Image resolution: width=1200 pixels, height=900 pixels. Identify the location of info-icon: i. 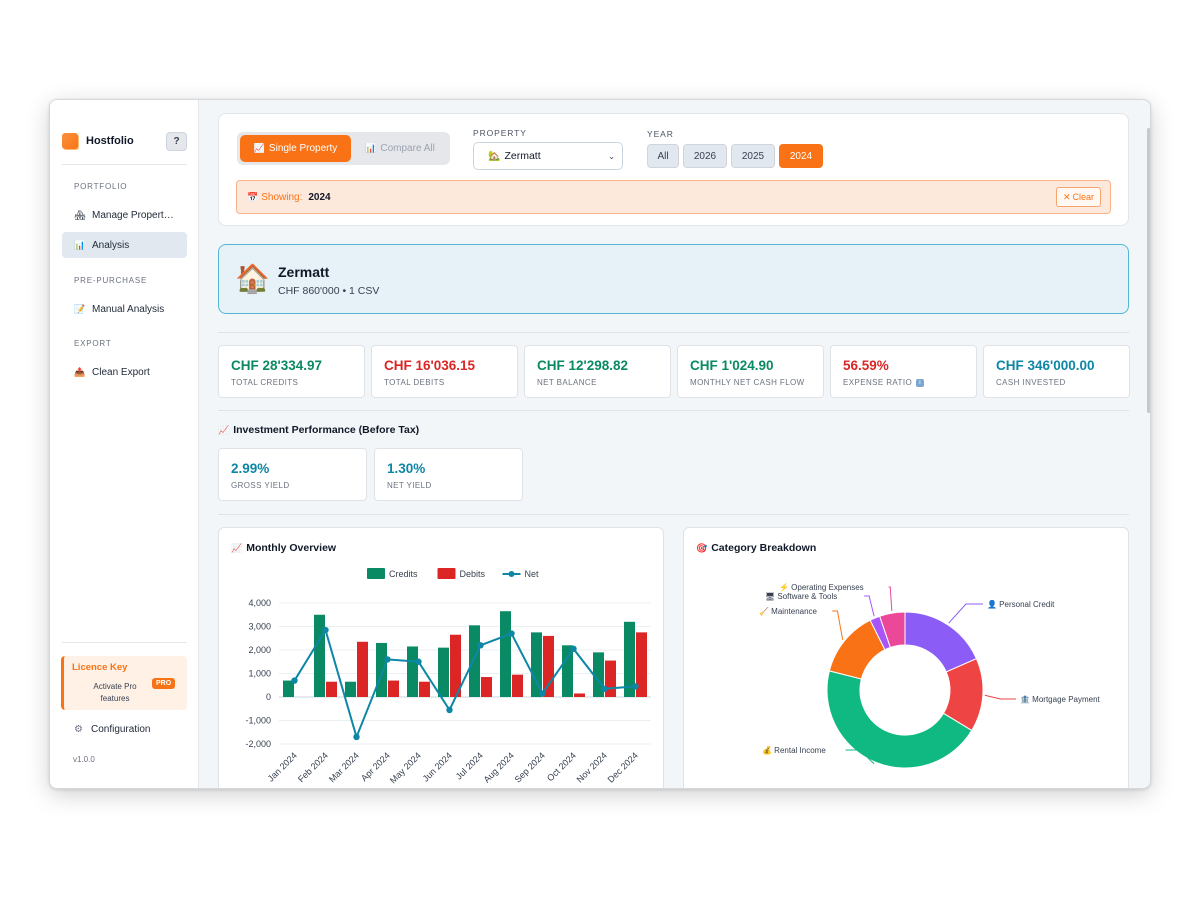
(920, 382).